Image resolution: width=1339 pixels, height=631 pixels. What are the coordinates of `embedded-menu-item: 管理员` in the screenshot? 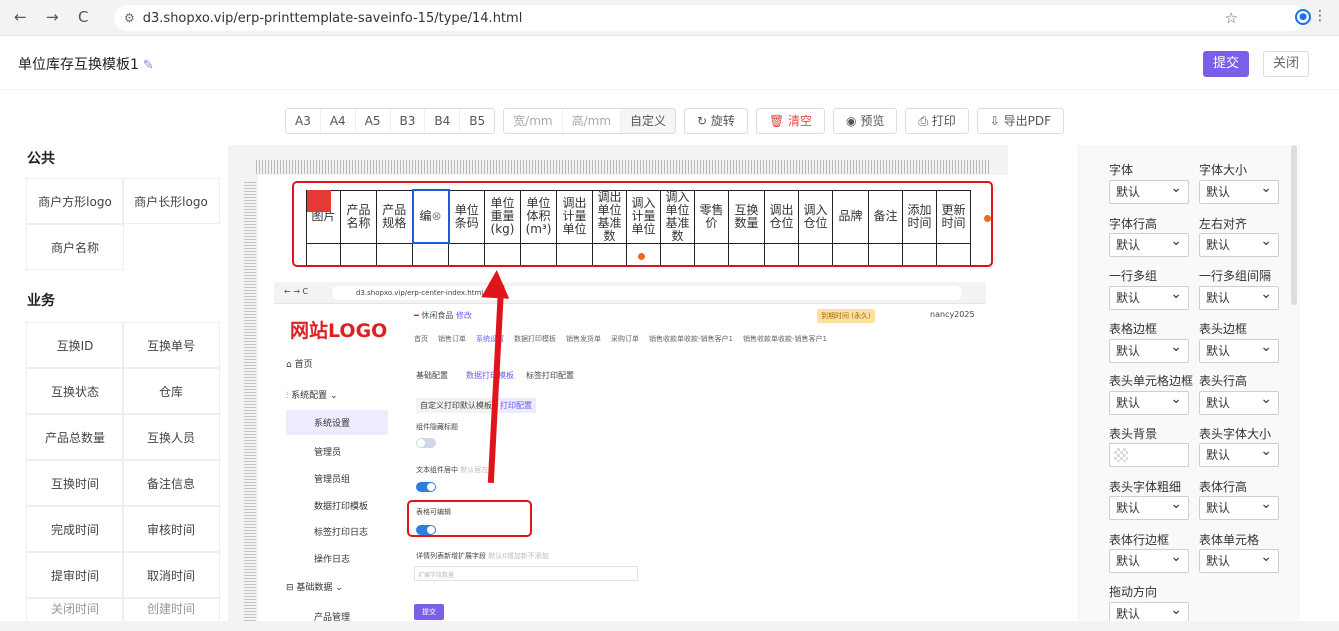 It's located at (328, 453).